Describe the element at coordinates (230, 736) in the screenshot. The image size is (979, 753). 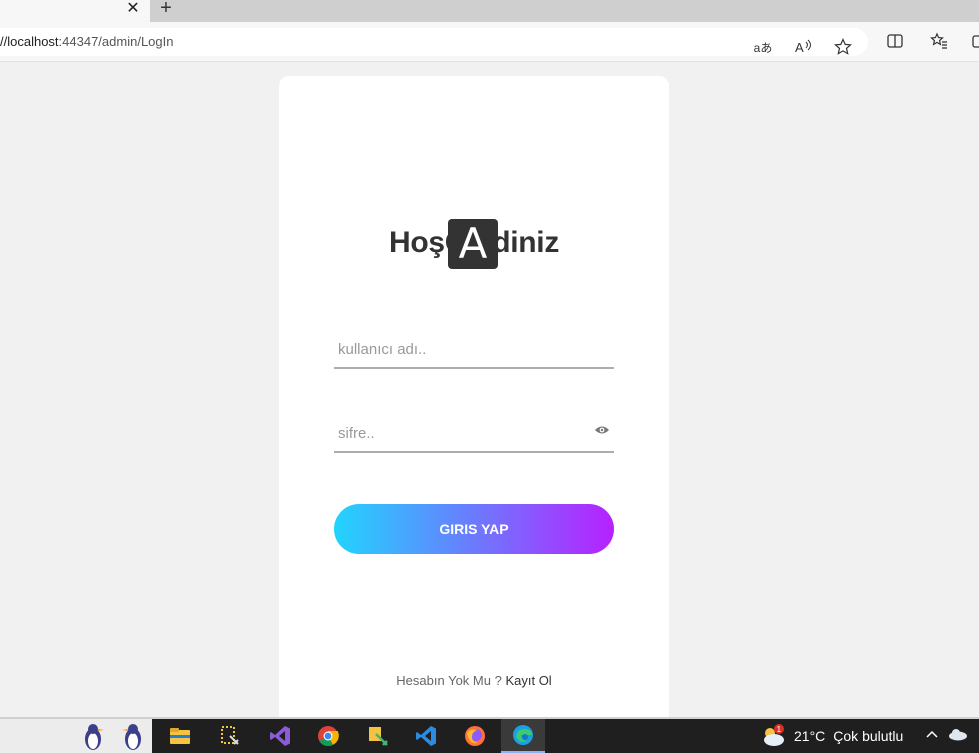
I see `visual-studio-installer-icon` at that location.